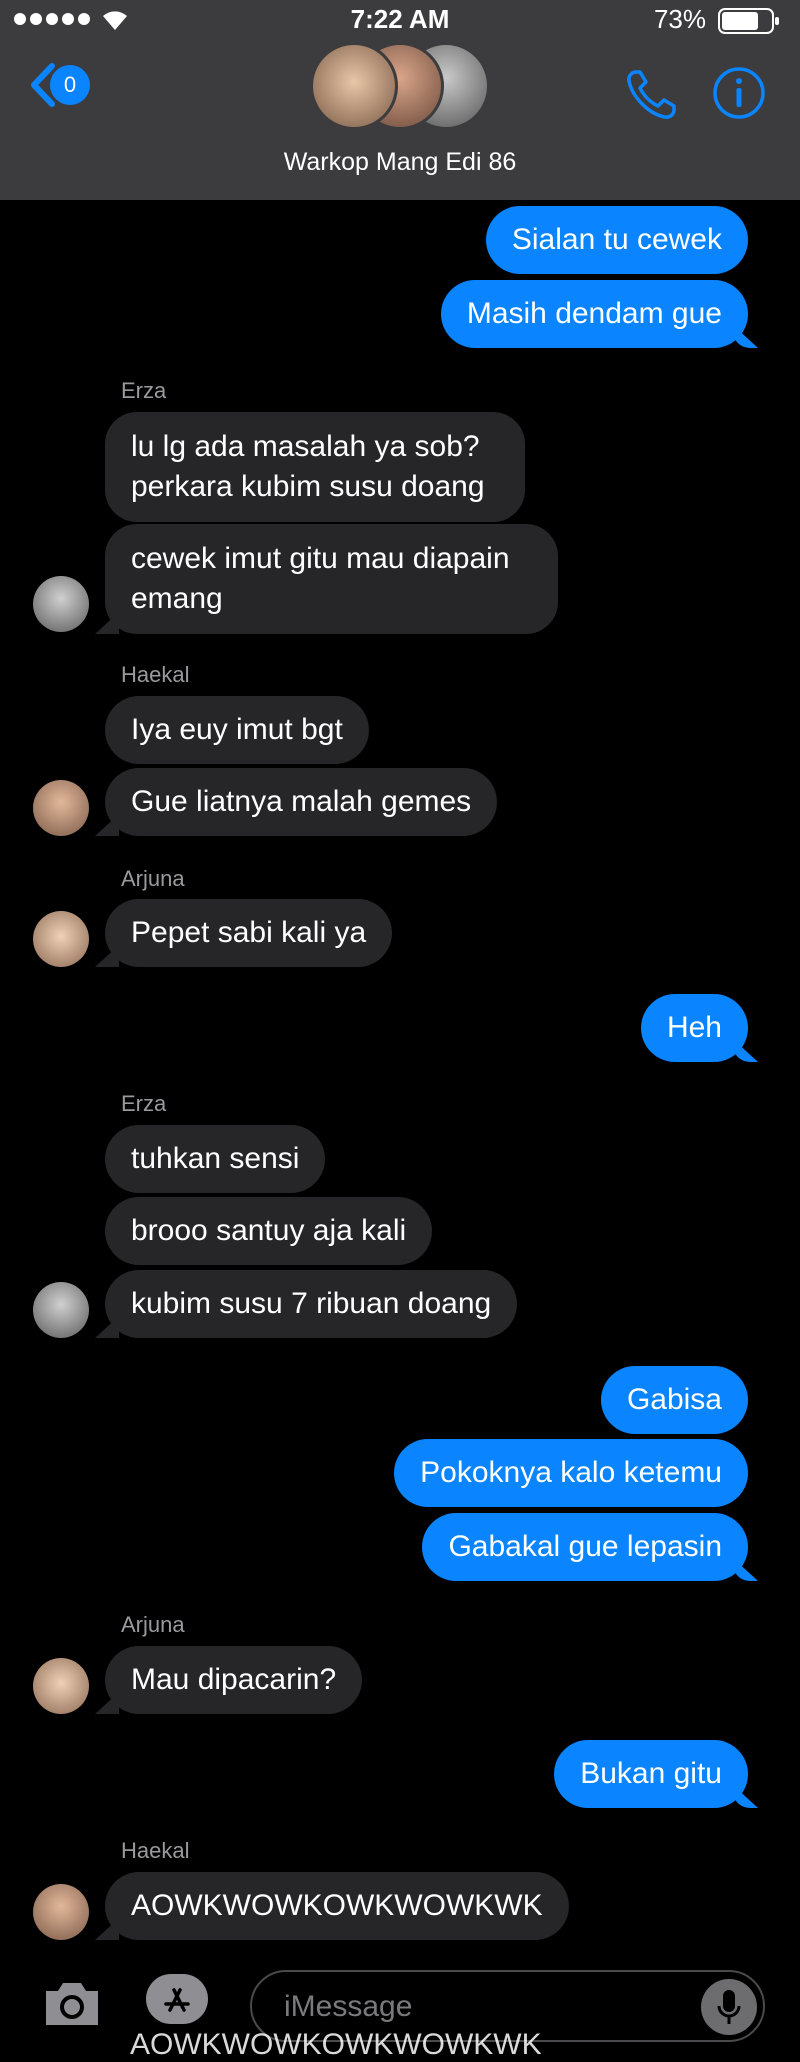 Image resolution: width=800 pixels, height=2062 pixels. I want to click on group-name: Warkop Mang Edi 86, so click(400, 162).